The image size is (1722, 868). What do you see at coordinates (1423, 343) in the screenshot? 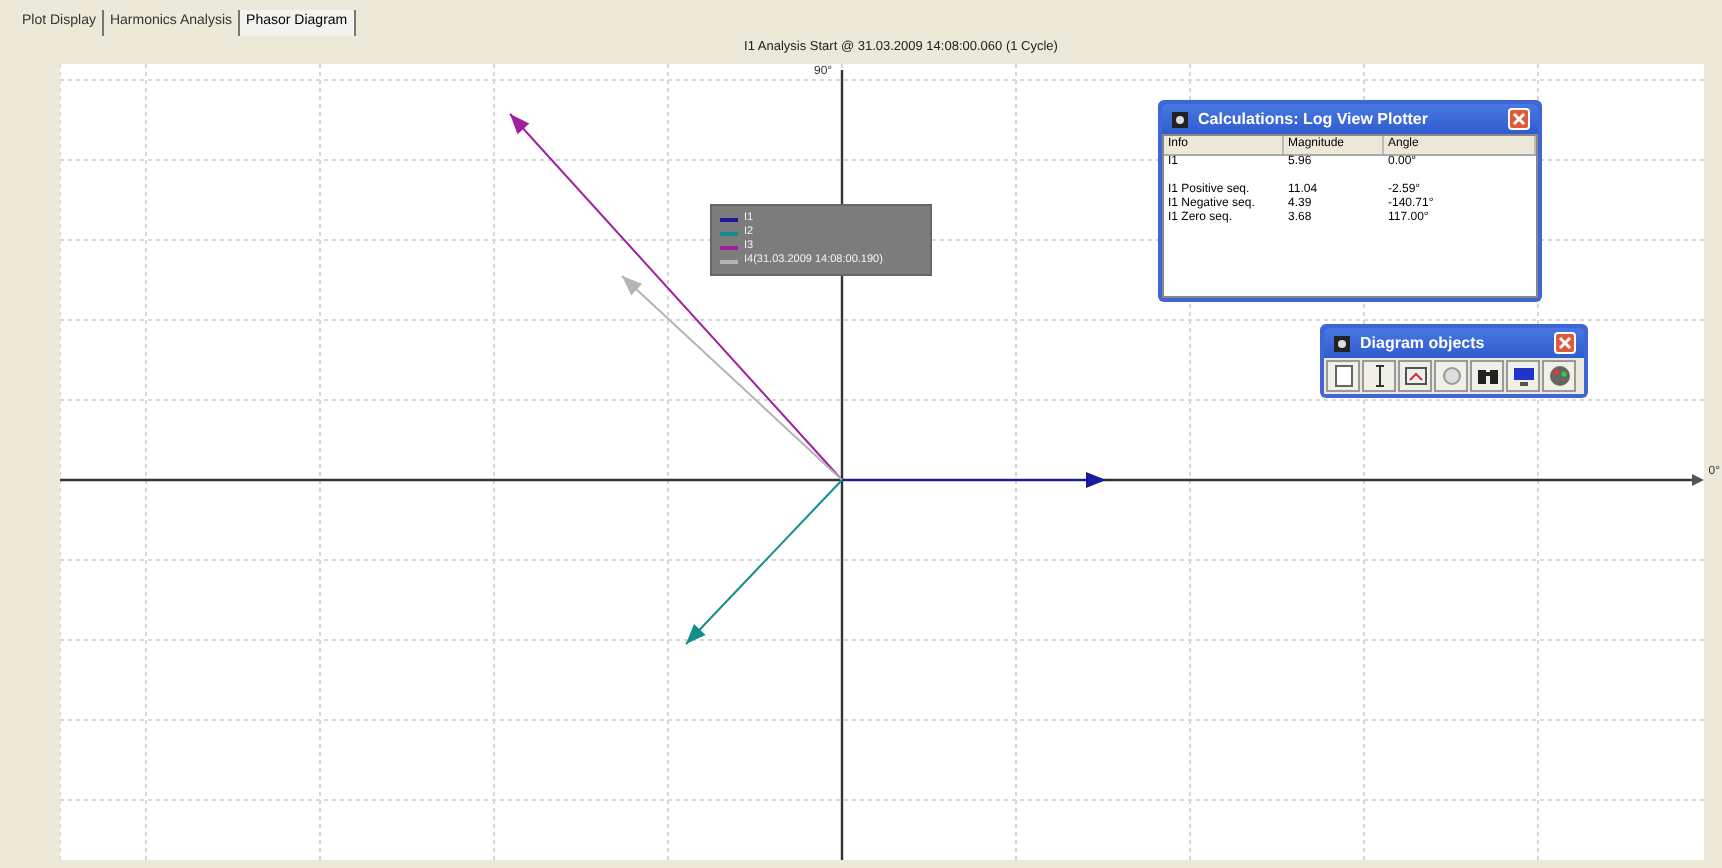
I see `window-title: Diagram objects` at bounding box center [1423, 343].